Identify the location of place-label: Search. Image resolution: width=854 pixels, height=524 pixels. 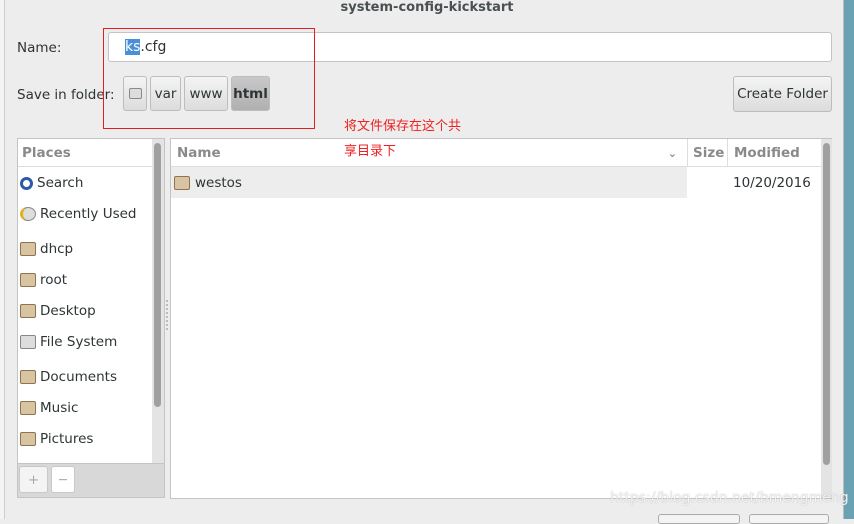
(60, 183).